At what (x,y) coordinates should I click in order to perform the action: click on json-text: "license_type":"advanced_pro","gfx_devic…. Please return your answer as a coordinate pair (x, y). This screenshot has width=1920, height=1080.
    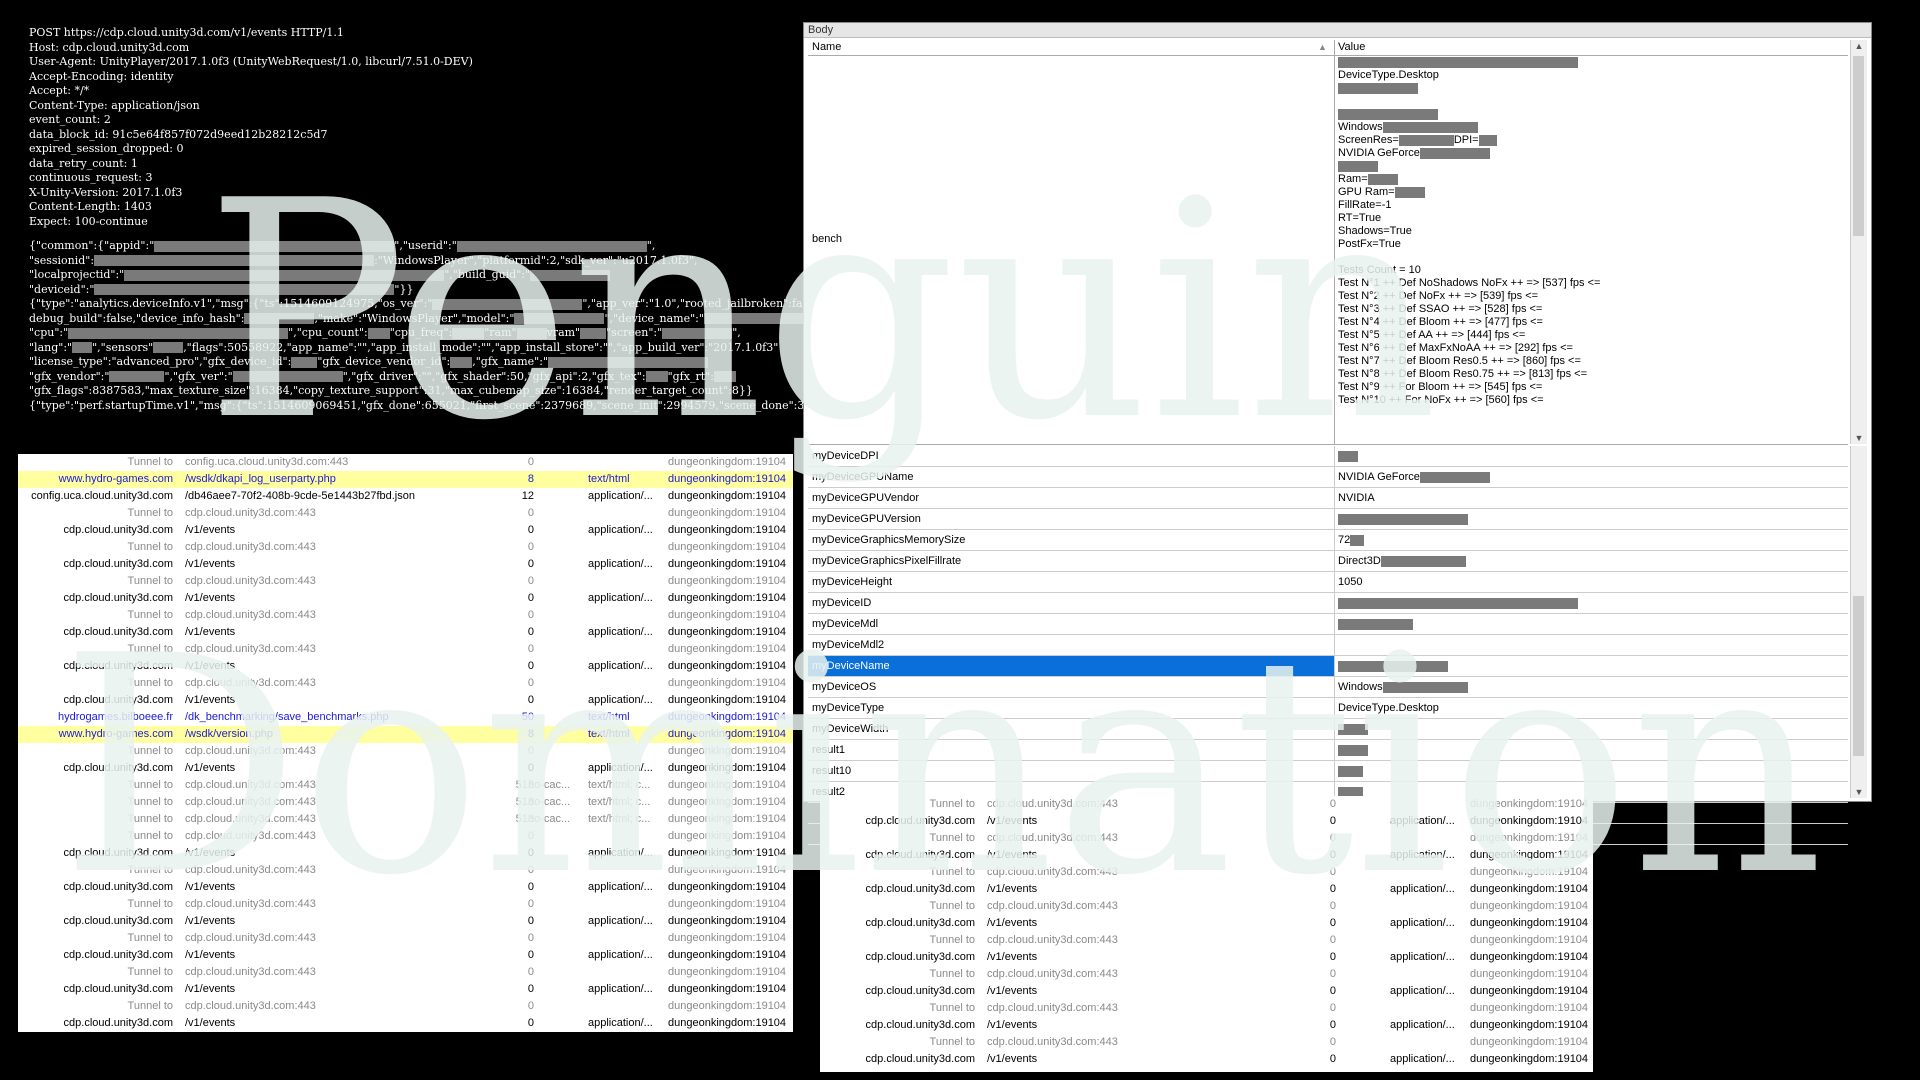
    Looking at the image, I should click on (160, 361).